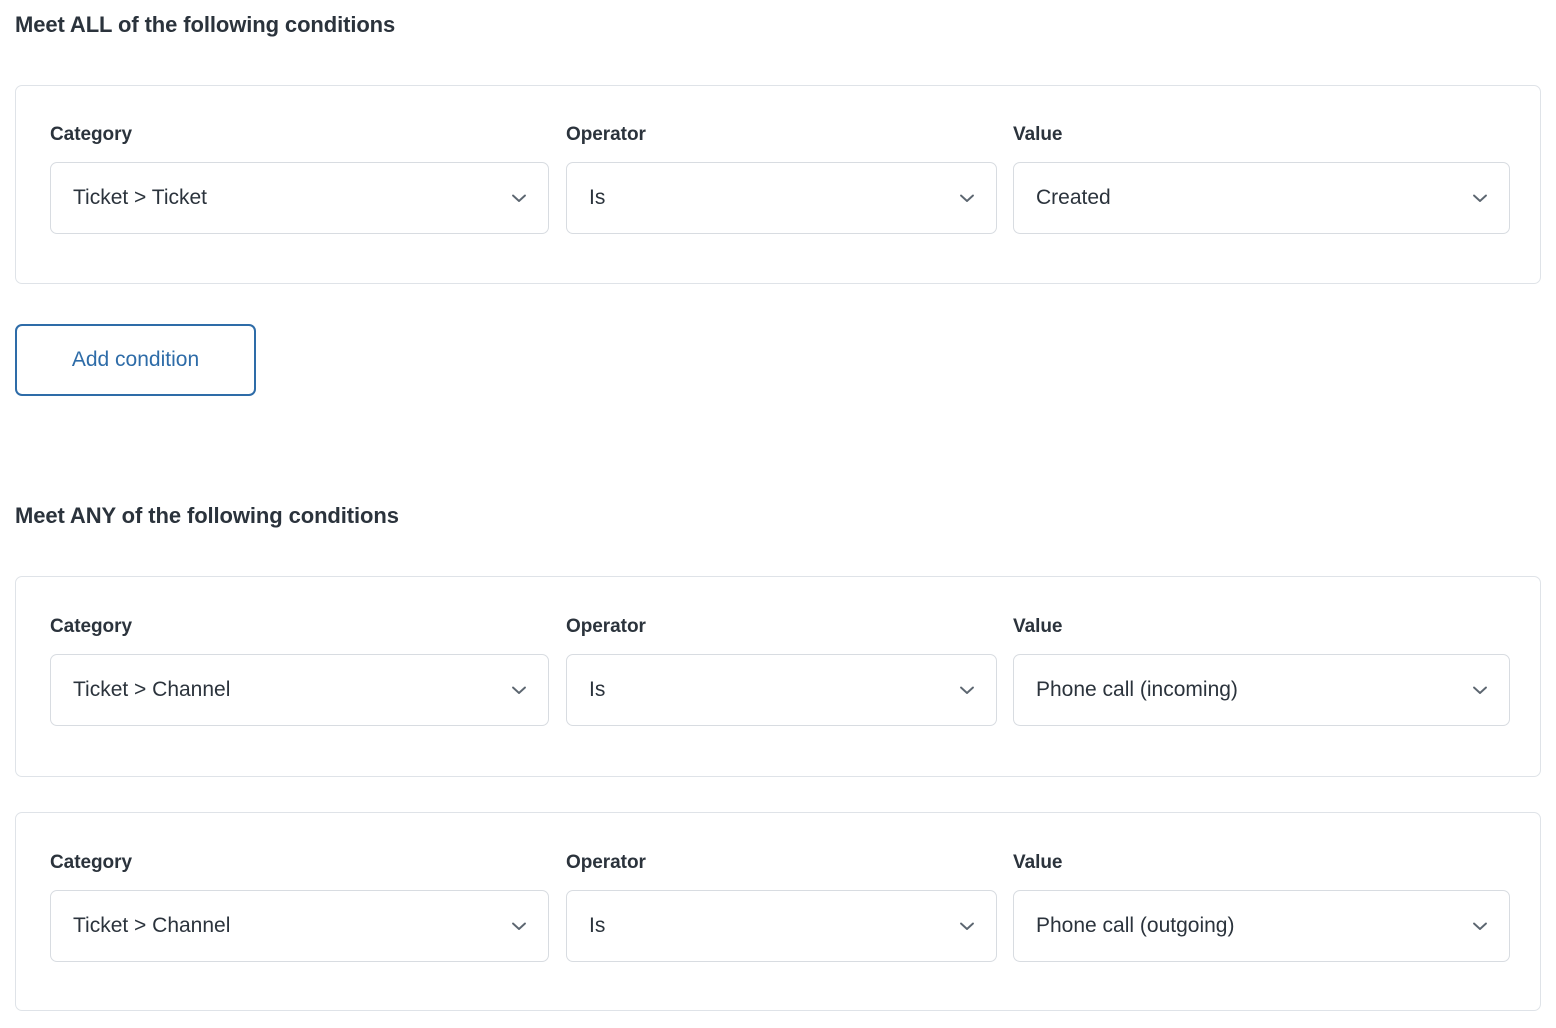 The image size is (1556, 1028). I want to click on value-select-value: Created, so click(1073, 197).